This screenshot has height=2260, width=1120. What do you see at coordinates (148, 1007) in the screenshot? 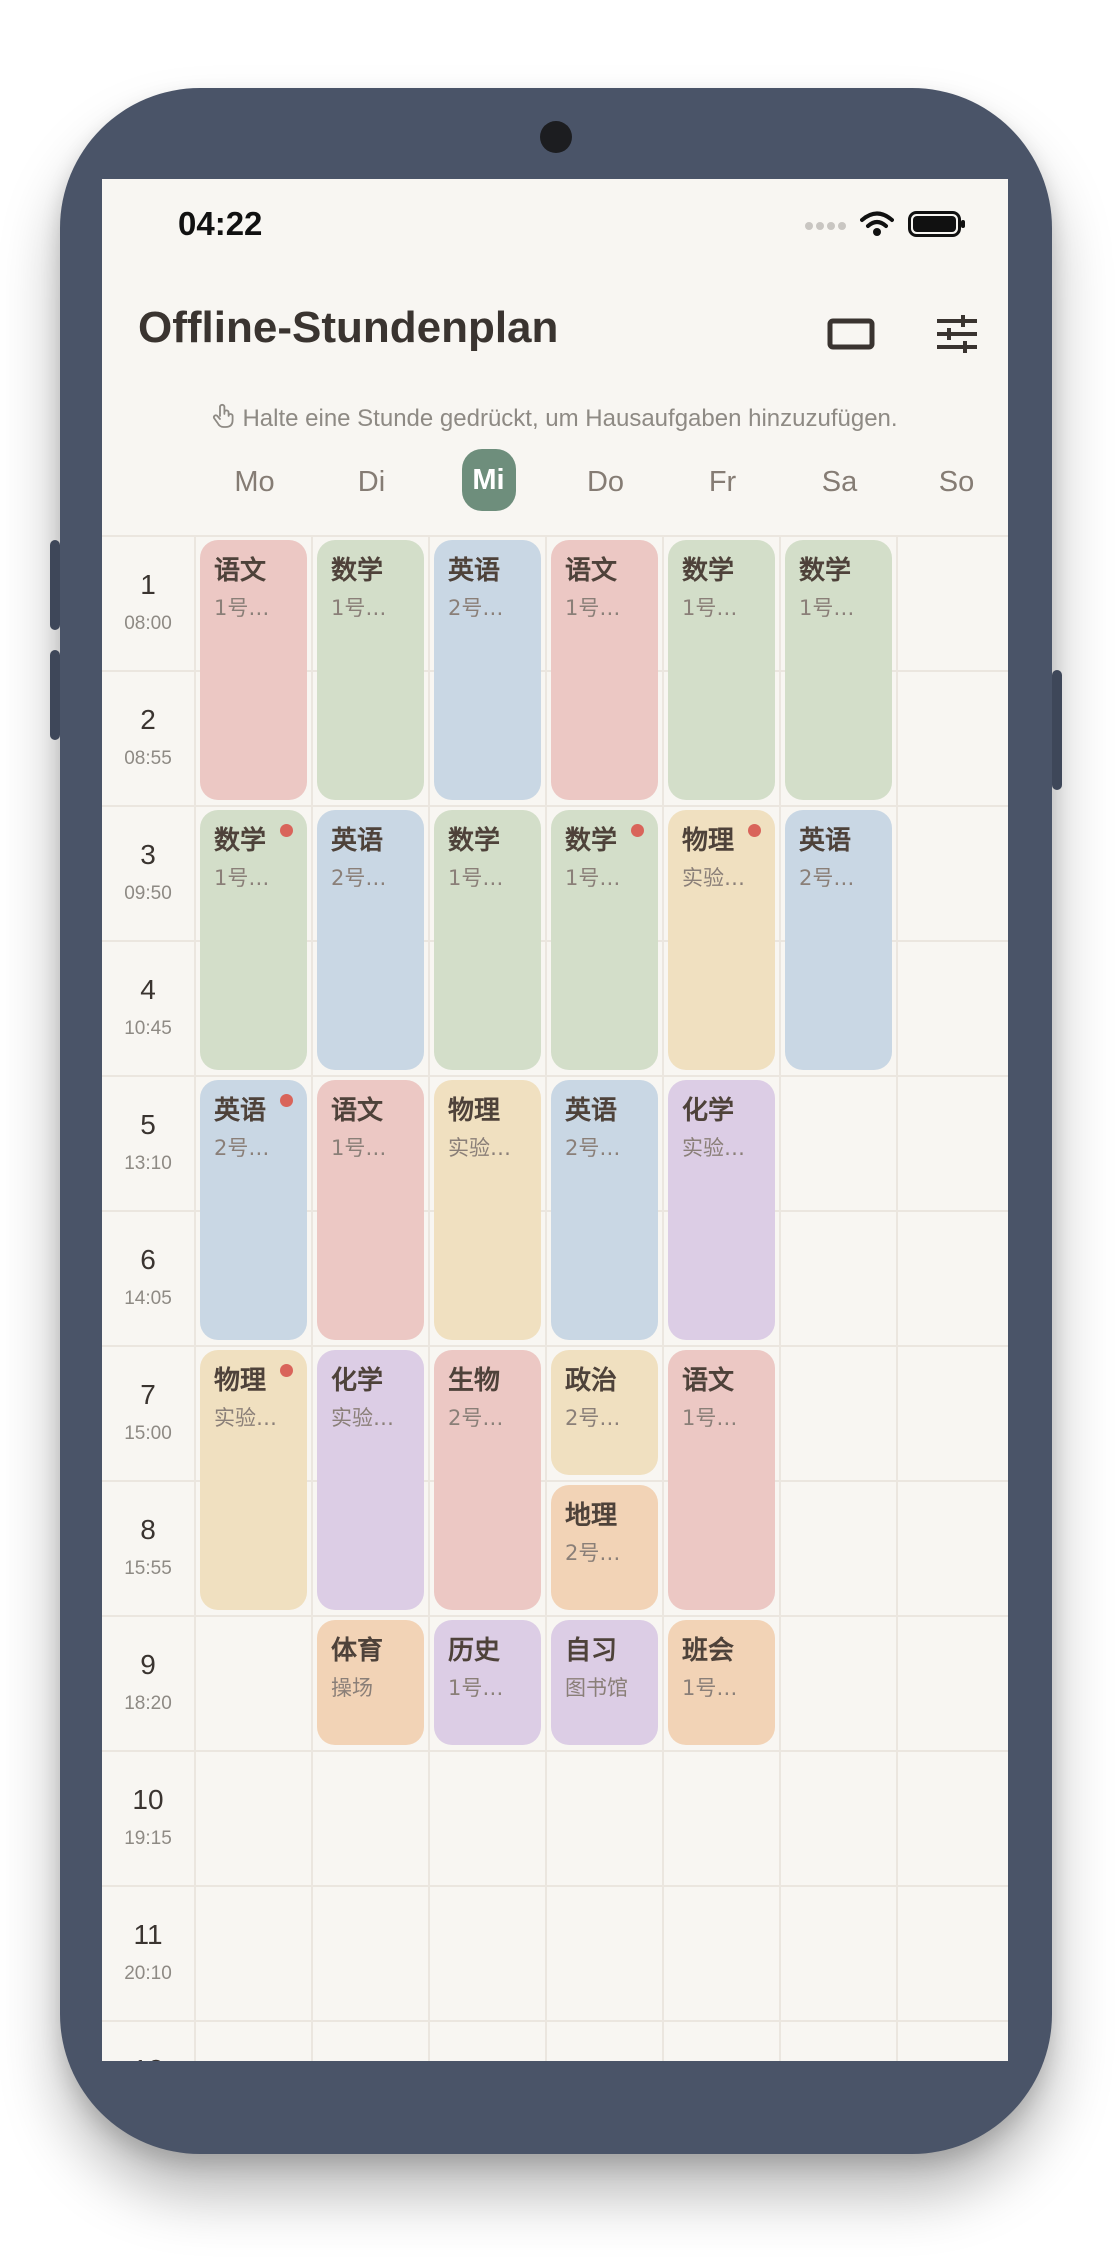
I see `period-label: 4 10:45` at bounding box center [148, 1007].